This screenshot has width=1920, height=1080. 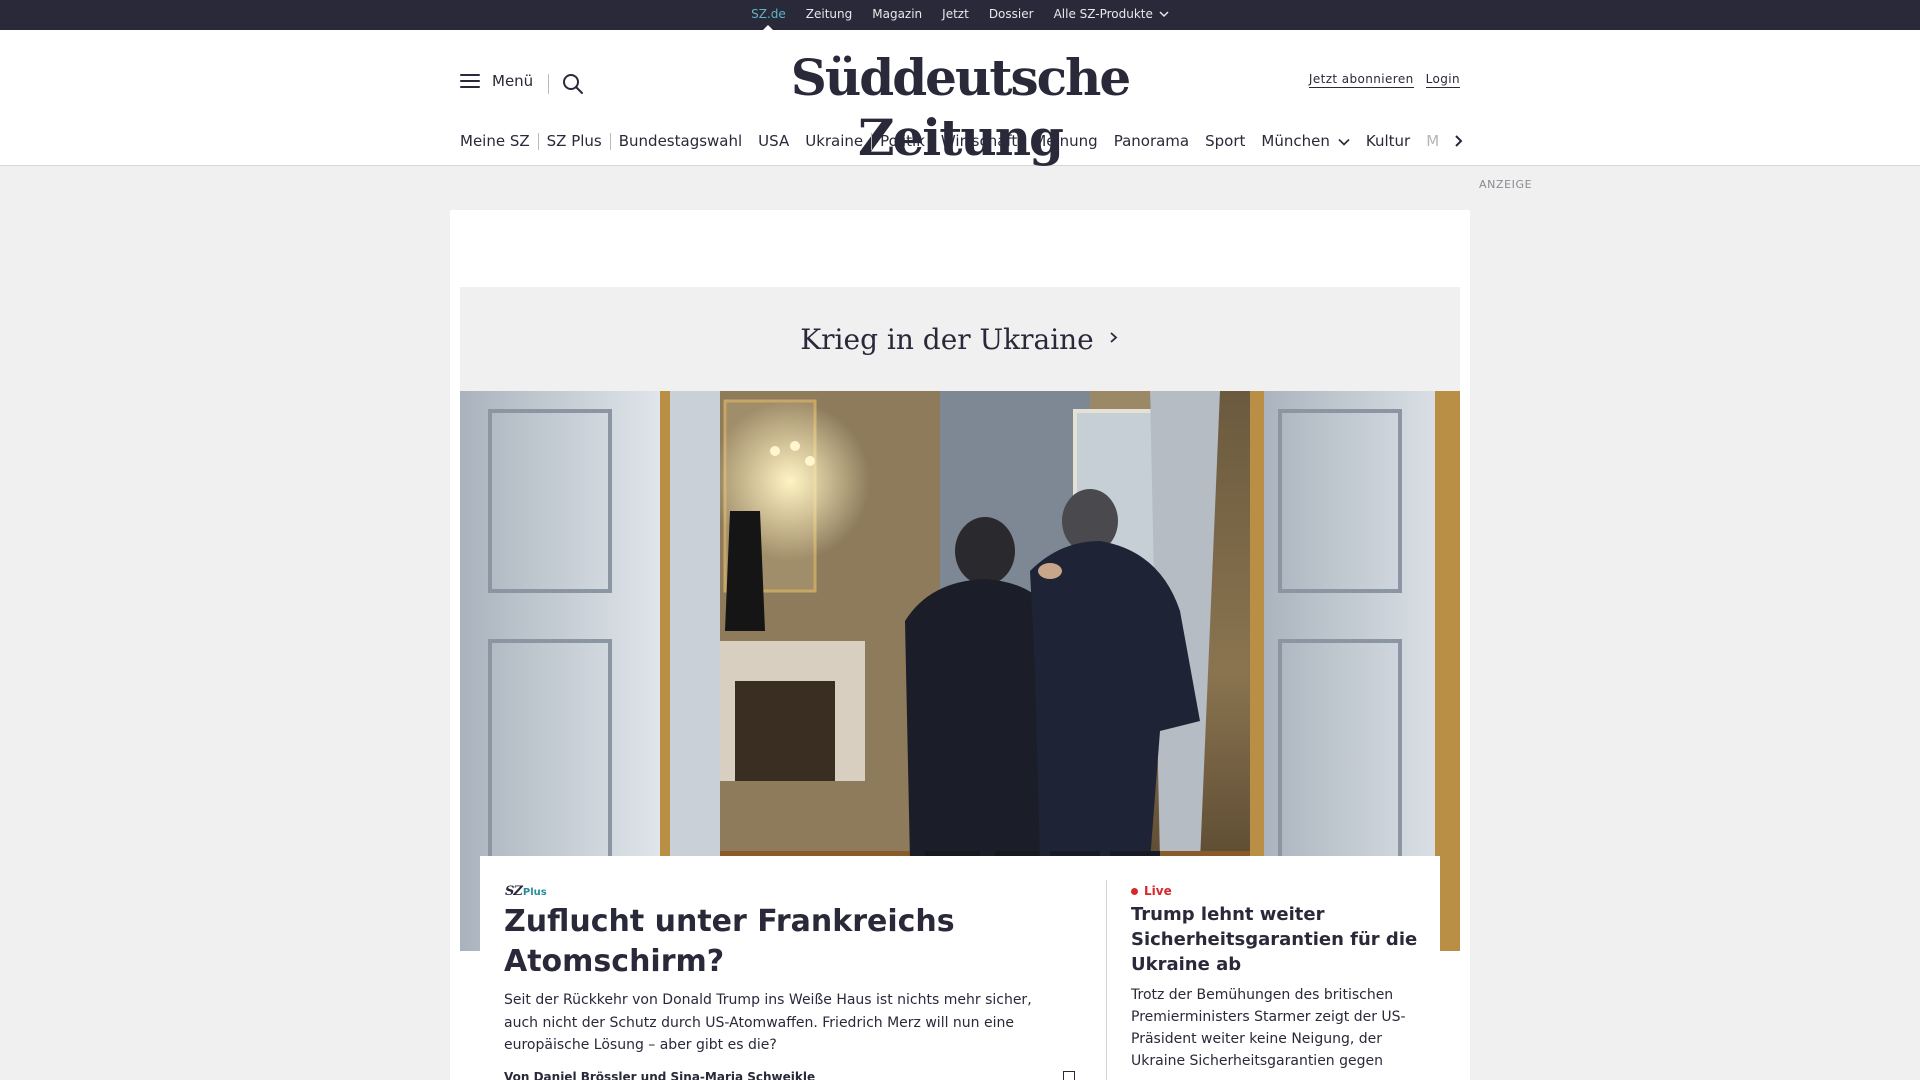 I want to click on account-links: Jetzt abonnieren Login, so click(x=1384, y=80).